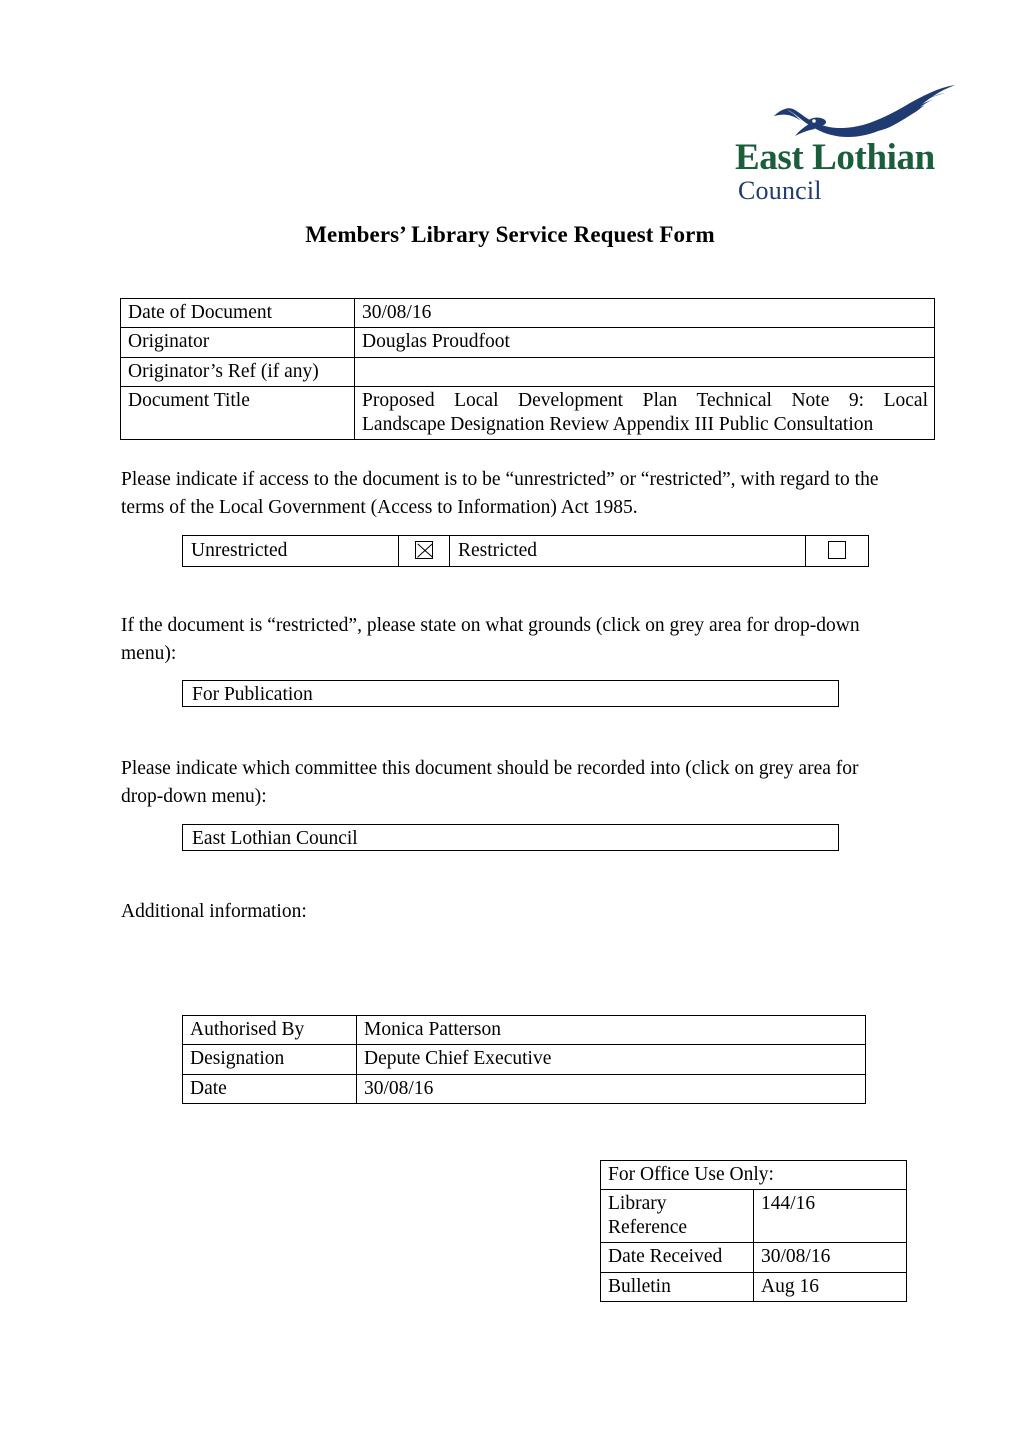 This screenshot has width=1020, height=1442. Describe the element at coordinates (644, 342) in the screenshot. I see `value-originator: Douglas Proudfoot` at that location.